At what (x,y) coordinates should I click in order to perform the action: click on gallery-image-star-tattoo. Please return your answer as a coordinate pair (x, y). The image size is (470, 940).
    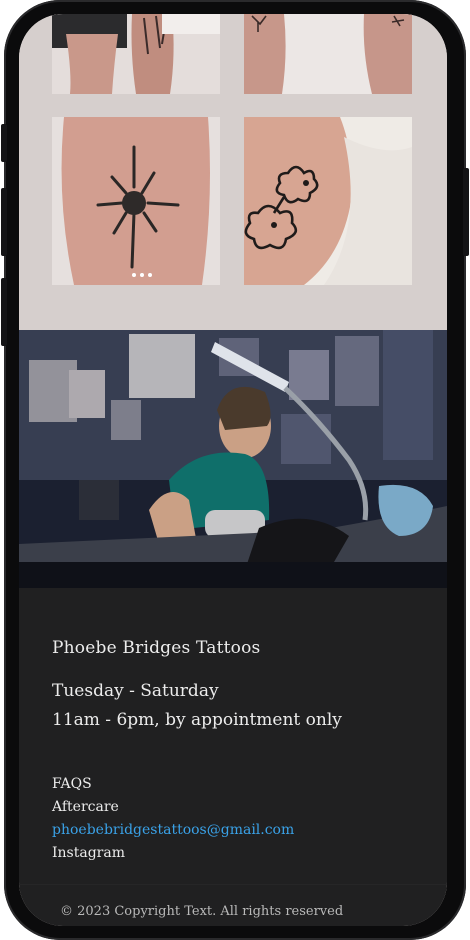
    Looking at the image, I should click on (136, 201).